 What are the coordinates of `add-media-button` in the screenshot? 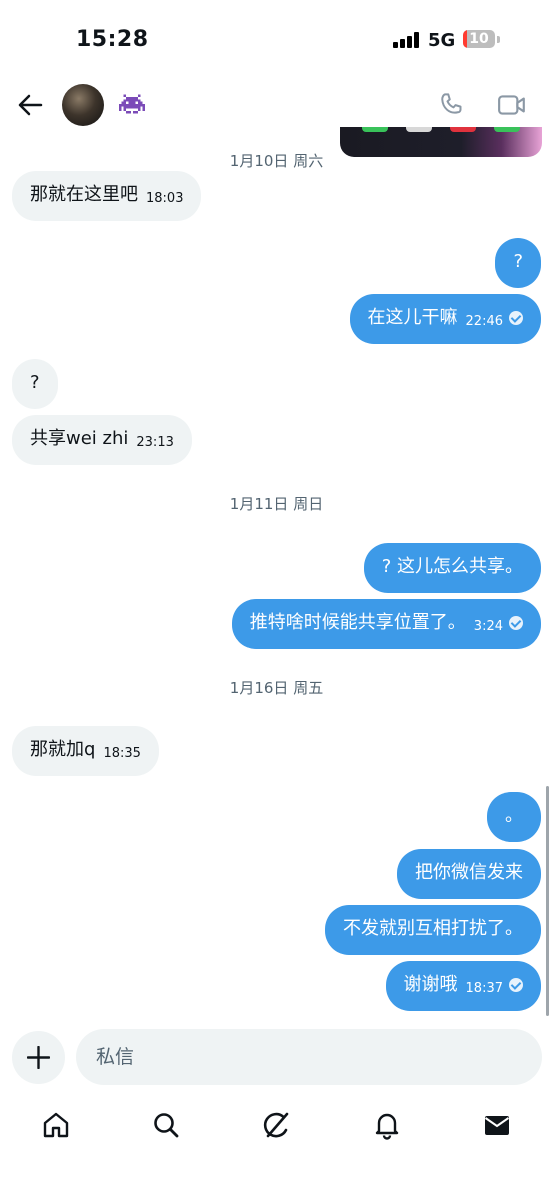 It's located at (38, 1057).